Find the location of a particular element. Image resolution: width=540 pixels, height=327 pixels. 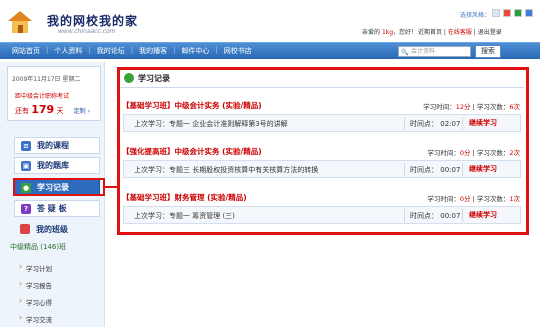

search-button: 搜索 is located at coordinates (488, 51).